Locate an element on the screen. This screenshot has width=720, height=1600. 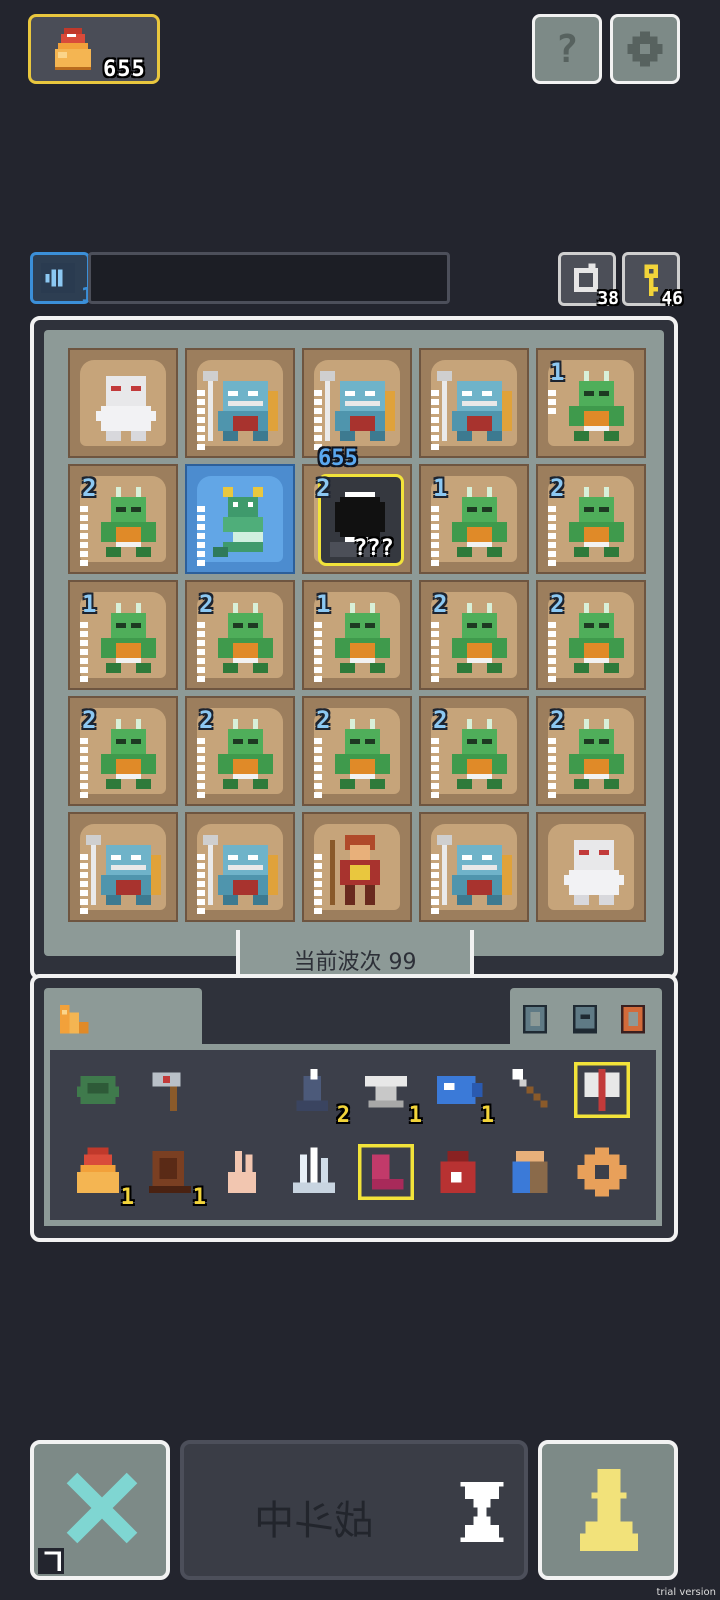
boot-icon is located at coordinates (312, 1090).